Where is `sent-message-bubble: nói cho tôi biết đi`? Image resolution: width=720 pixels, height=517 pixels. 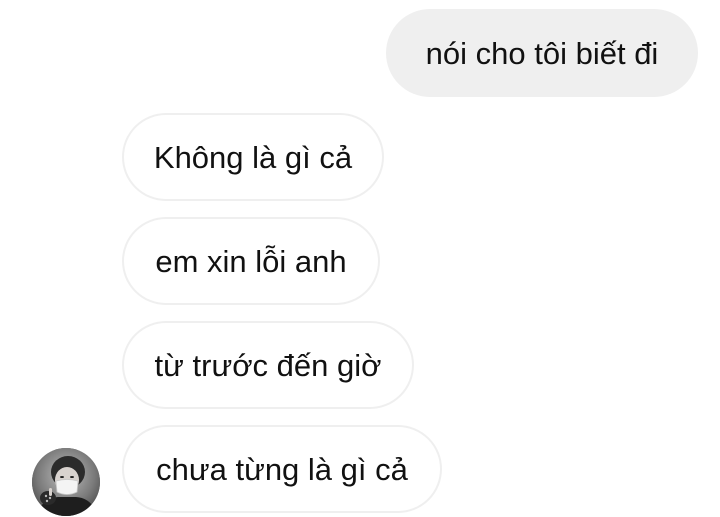
sent-message-bubble: nói cho tôi biết đi is located at coordinates (542, 53).